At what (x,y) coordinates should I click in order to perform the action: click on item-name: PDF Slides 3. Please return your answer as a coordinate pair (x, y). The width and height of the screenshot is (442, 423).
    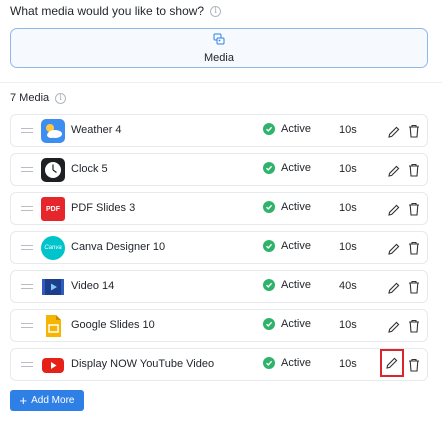
    Looking at the image, I should click on (103, 208).